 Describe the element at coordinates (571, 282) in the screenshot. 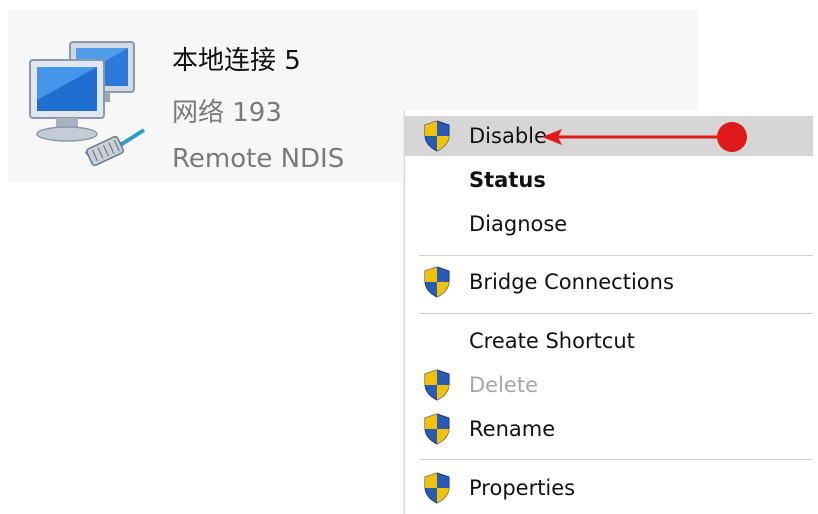

I see `menu-item-label: Bridge Connections` at that location.